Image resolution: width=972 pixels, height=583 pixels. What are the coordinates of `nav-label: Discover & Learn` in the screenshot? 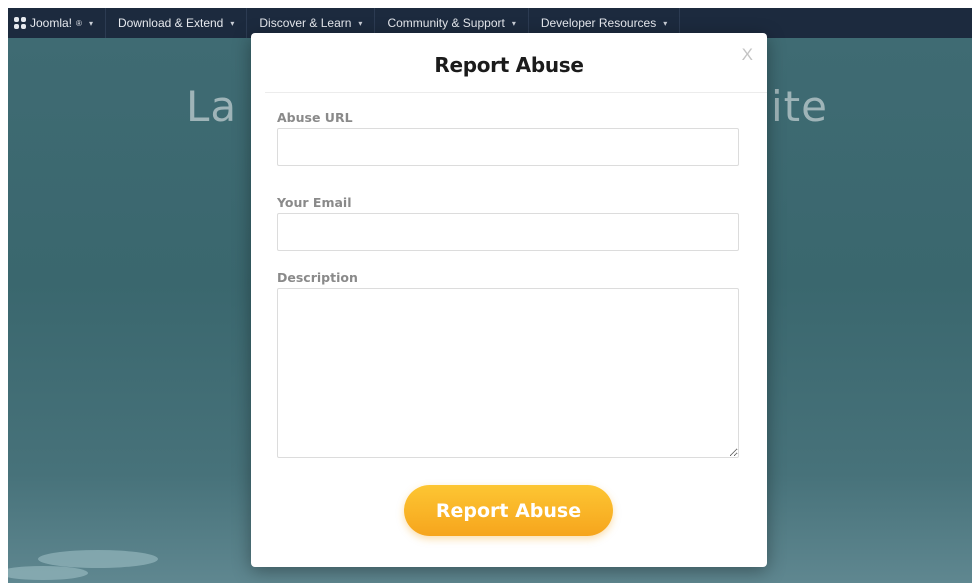 It's located at (305, 23).